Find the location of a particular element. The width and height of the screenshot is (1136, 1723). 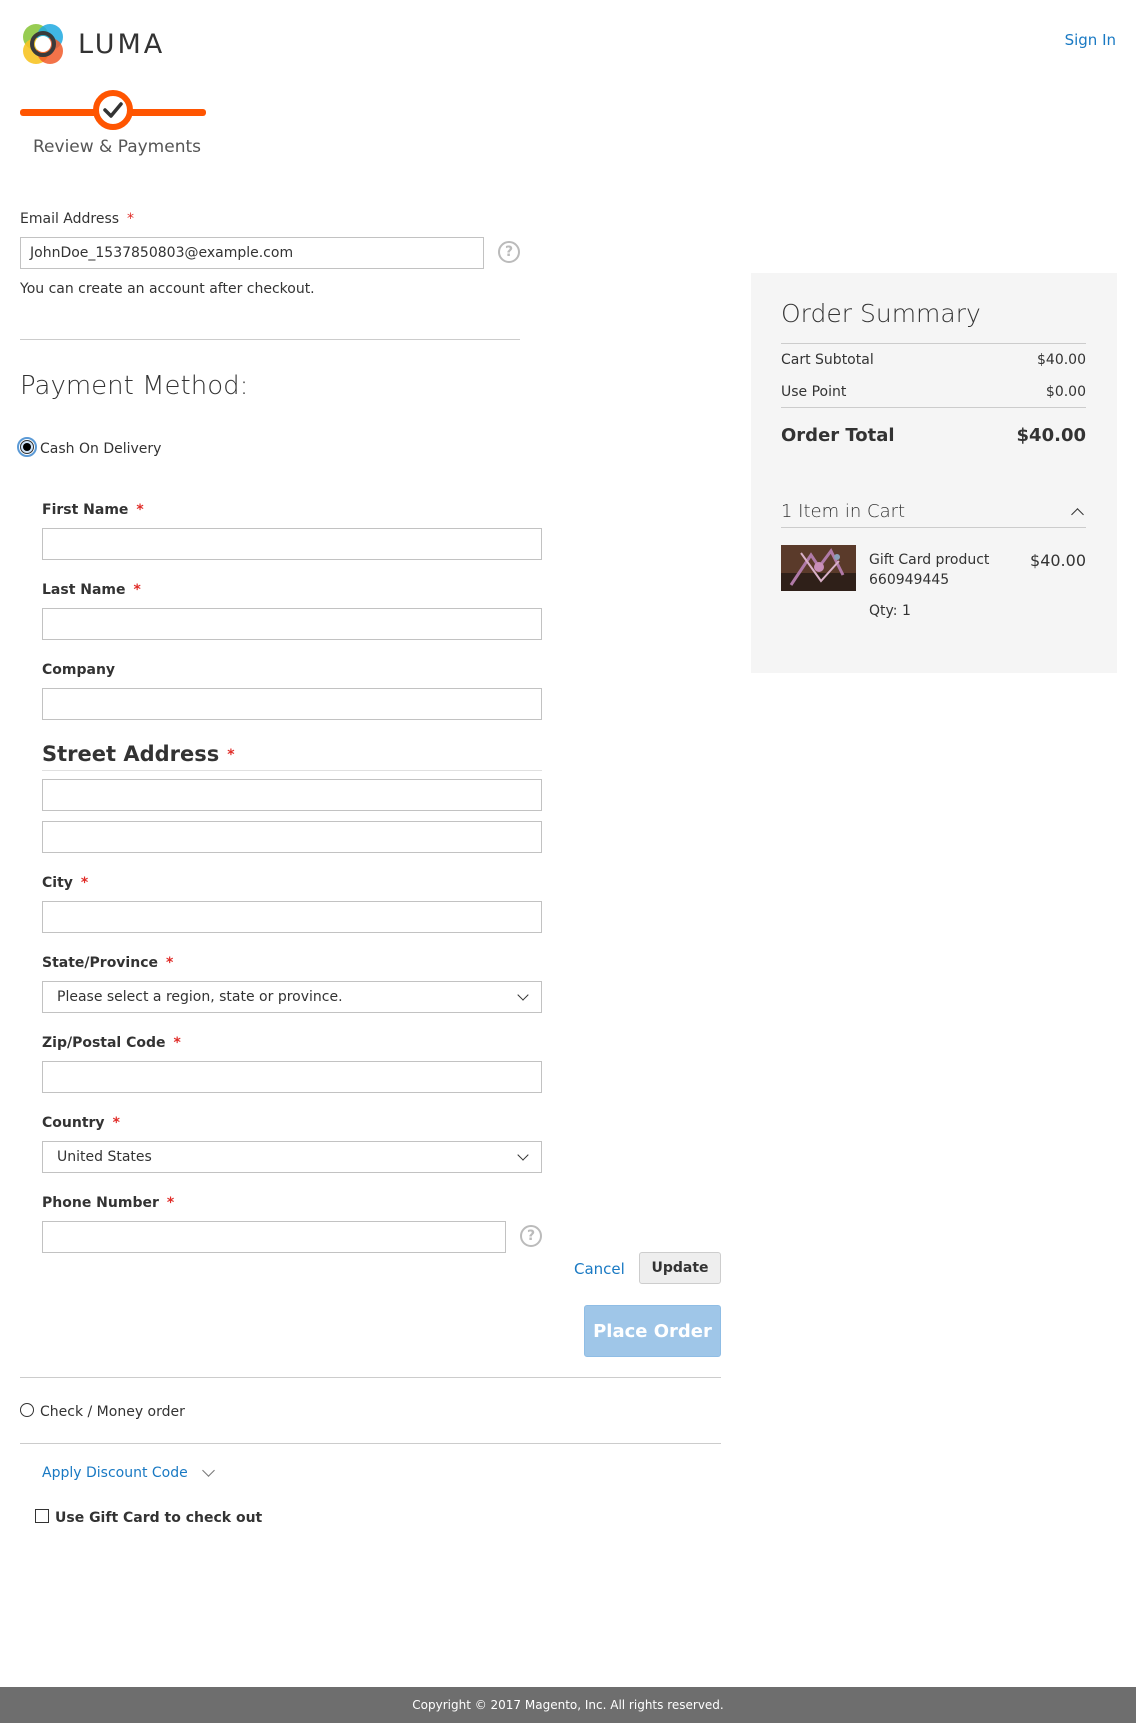

city-field is located at coordinates (292, 917).